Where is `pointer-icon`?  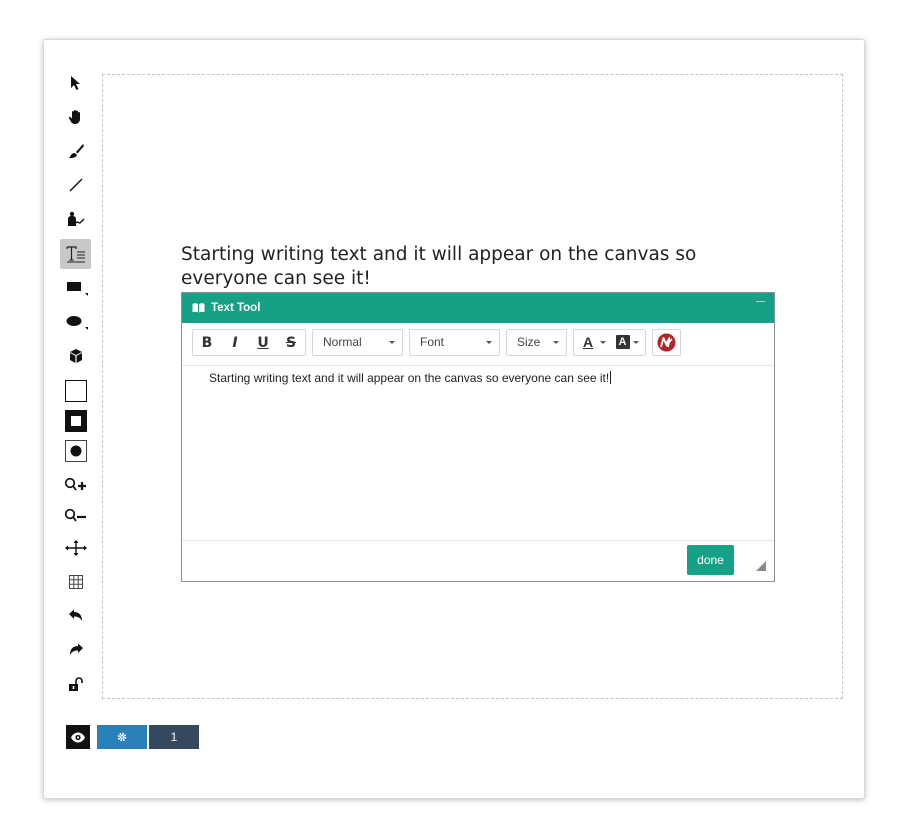 pointer-icon is located at coordinates (75, 83).